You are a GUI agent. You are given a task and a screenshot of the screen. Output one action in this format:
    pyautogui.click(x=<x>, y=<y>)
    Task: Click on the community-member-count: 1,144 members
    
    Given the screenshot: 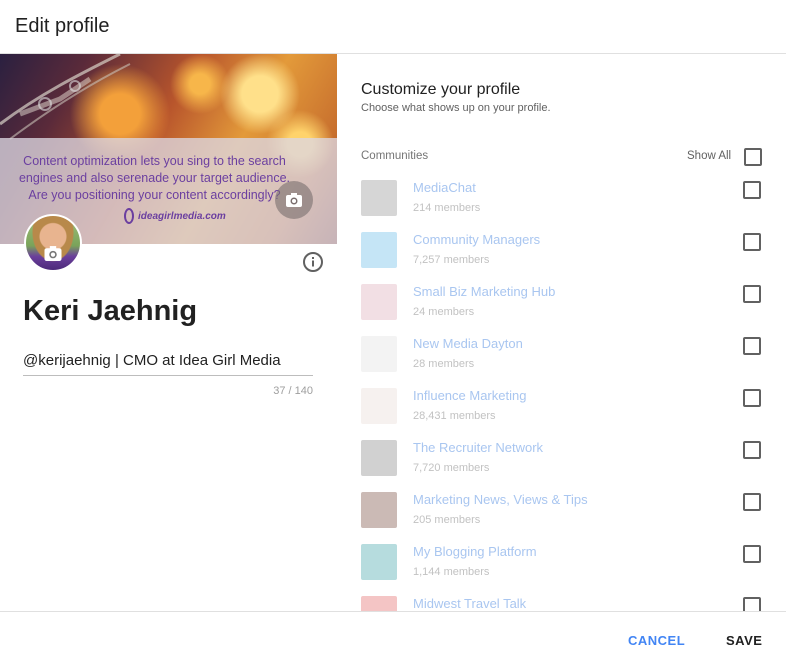 What is the action you would take?
    pyautogui.click(x=451, y=572)
    